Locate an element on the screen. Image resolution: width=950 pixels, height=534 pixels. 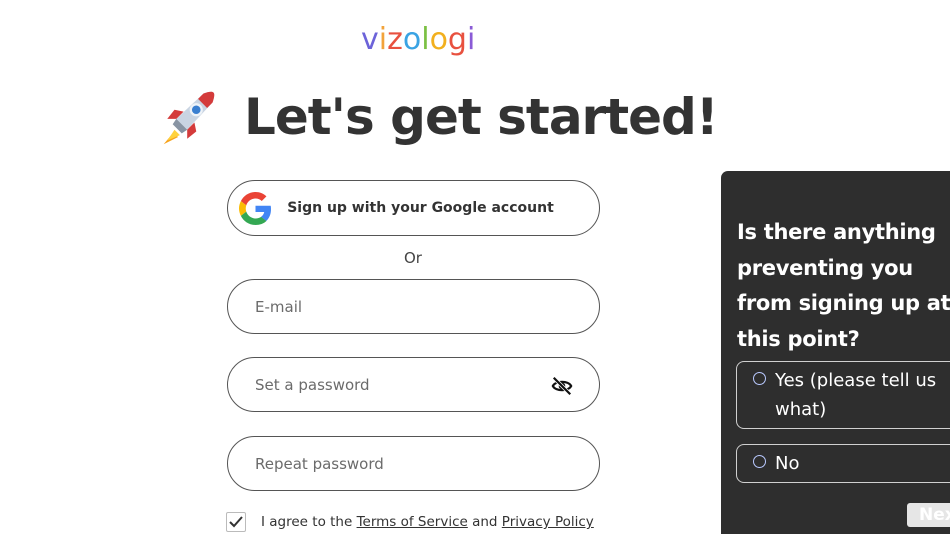
logo-letter: l is located at coordinates (425, 39).